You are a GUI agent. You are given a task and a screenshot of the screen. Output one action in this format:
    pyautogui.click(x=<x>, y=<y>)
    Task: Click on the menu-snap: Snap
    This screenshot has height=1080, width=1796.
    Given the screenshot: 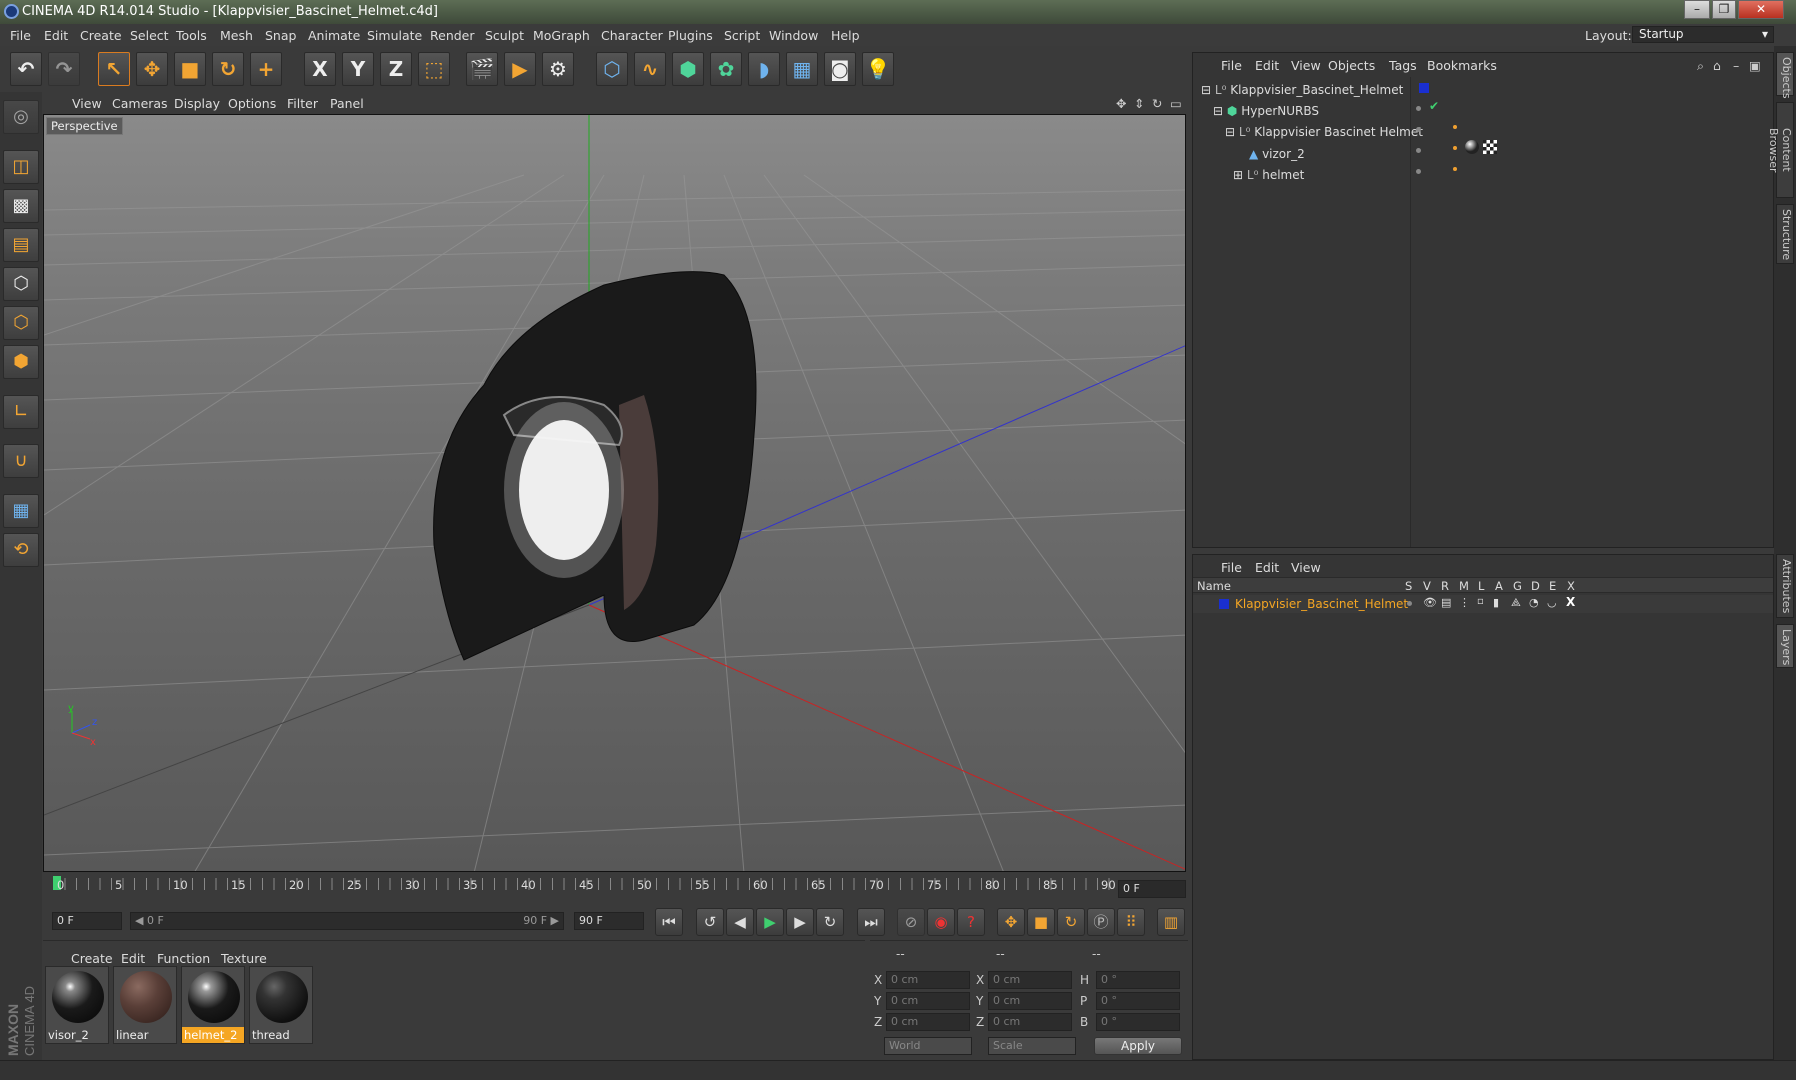 What is the action you would take?
    pyautogui.click(x=280, y=35)
    